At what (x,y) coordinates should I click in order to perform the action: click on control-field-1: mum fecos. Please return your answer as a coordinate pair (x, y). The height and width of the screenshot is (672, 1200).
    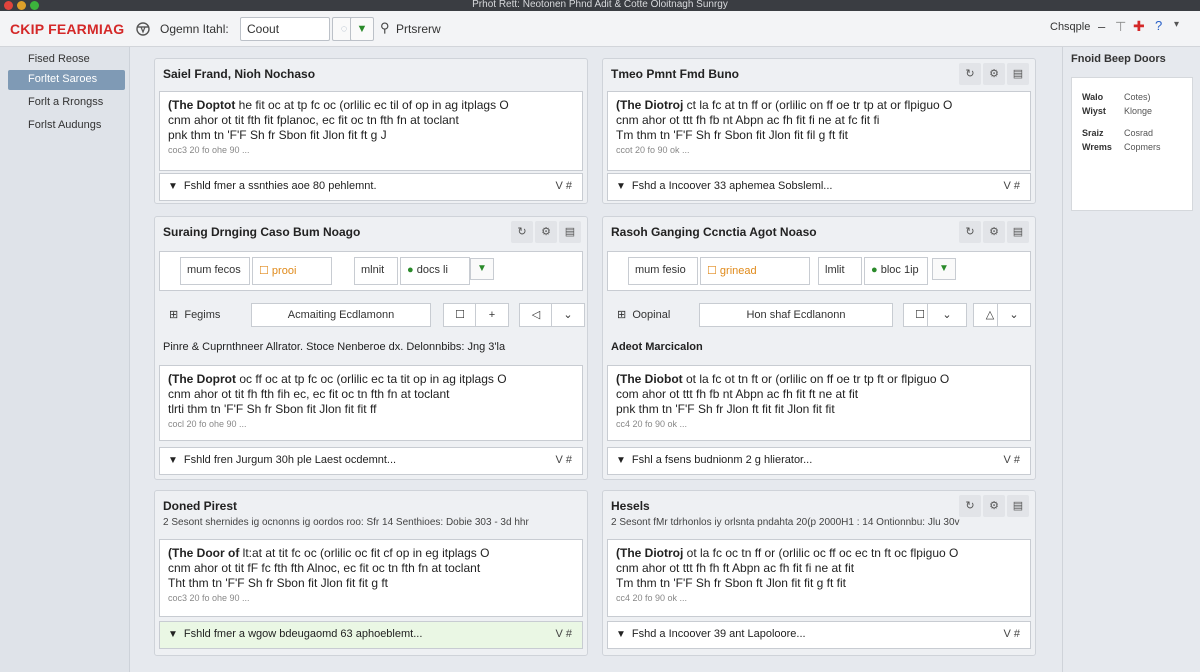
    Looking at the image, I should click on (215, 271).